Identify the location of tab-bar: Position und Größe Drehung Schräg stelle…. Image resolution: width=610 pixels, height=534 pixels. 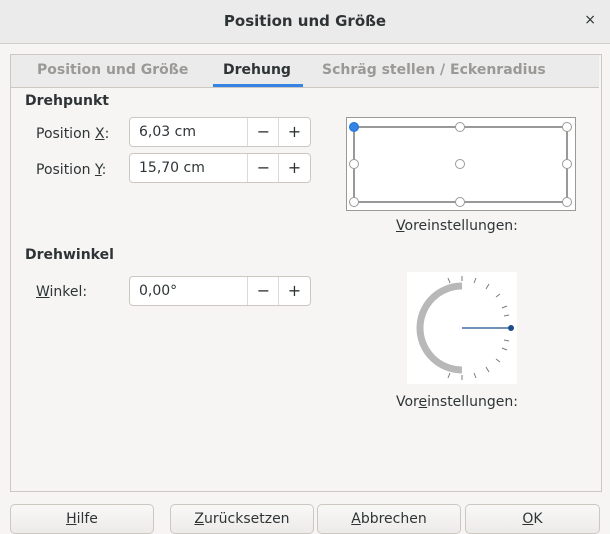
(305, 71).